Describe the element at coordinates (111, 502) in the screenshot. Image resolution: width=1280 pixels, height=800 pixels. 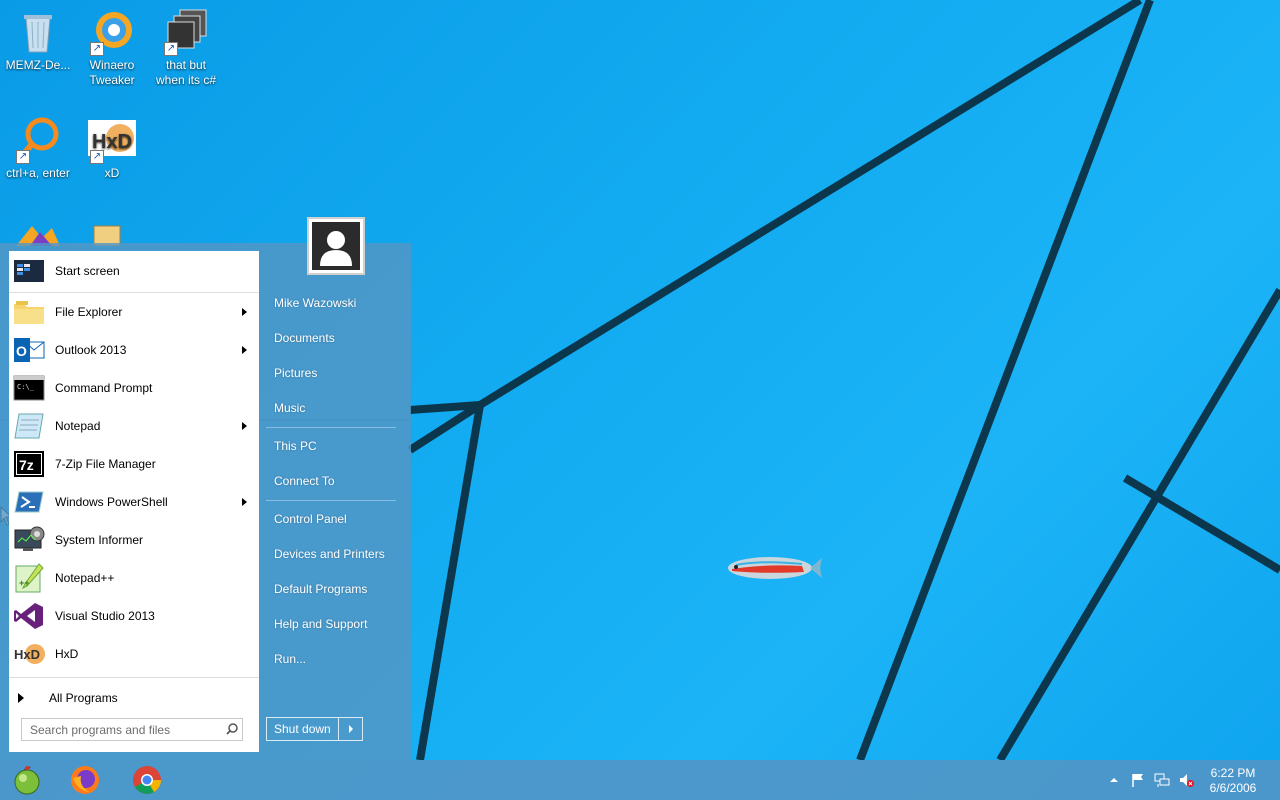
I see `program-label: Windows PowerShell` at that location.